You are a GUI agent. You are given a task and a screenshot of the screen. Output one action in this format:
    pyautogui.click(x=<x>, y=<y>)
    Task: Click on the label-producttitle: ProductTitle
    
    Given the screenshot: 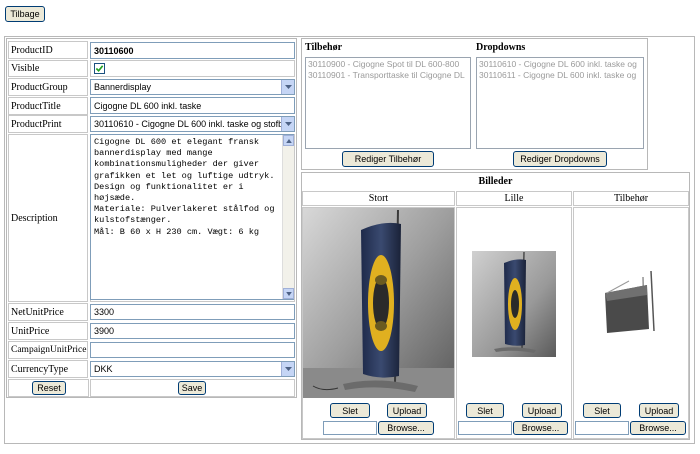 What is the action you would take?
    pyautogui.click(x=48, y=106)
    